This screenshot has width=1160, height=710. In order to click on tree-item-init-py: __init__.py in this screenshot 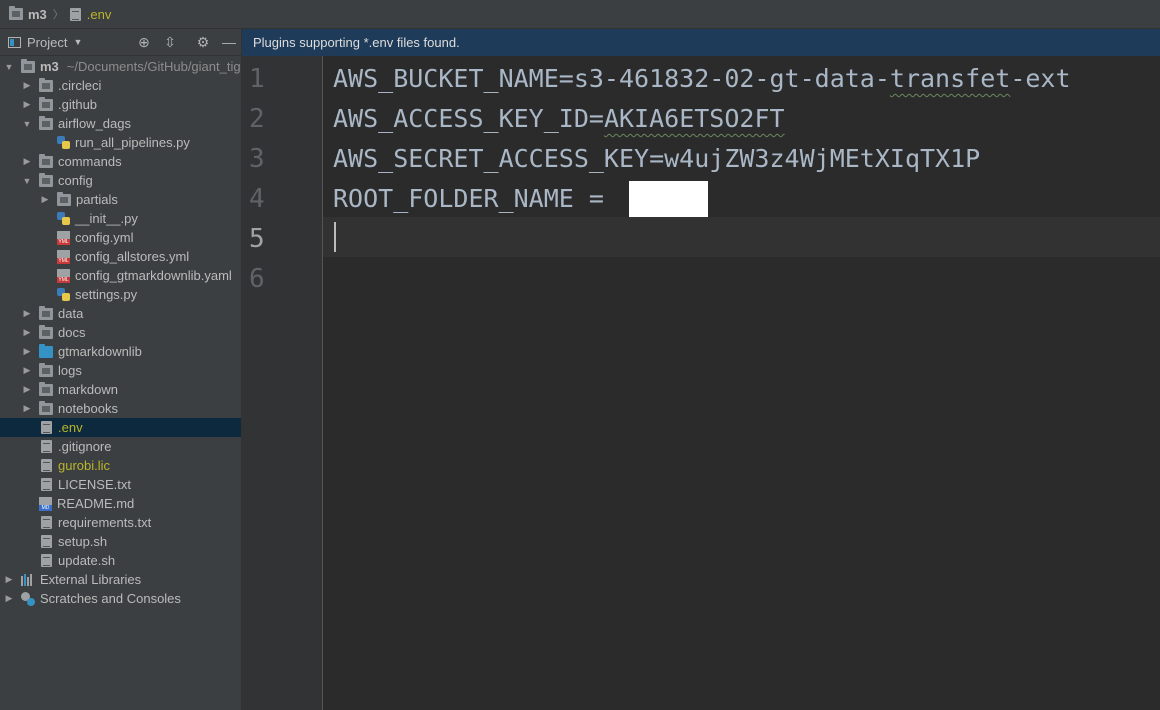, I will do `click(120, 218)`.